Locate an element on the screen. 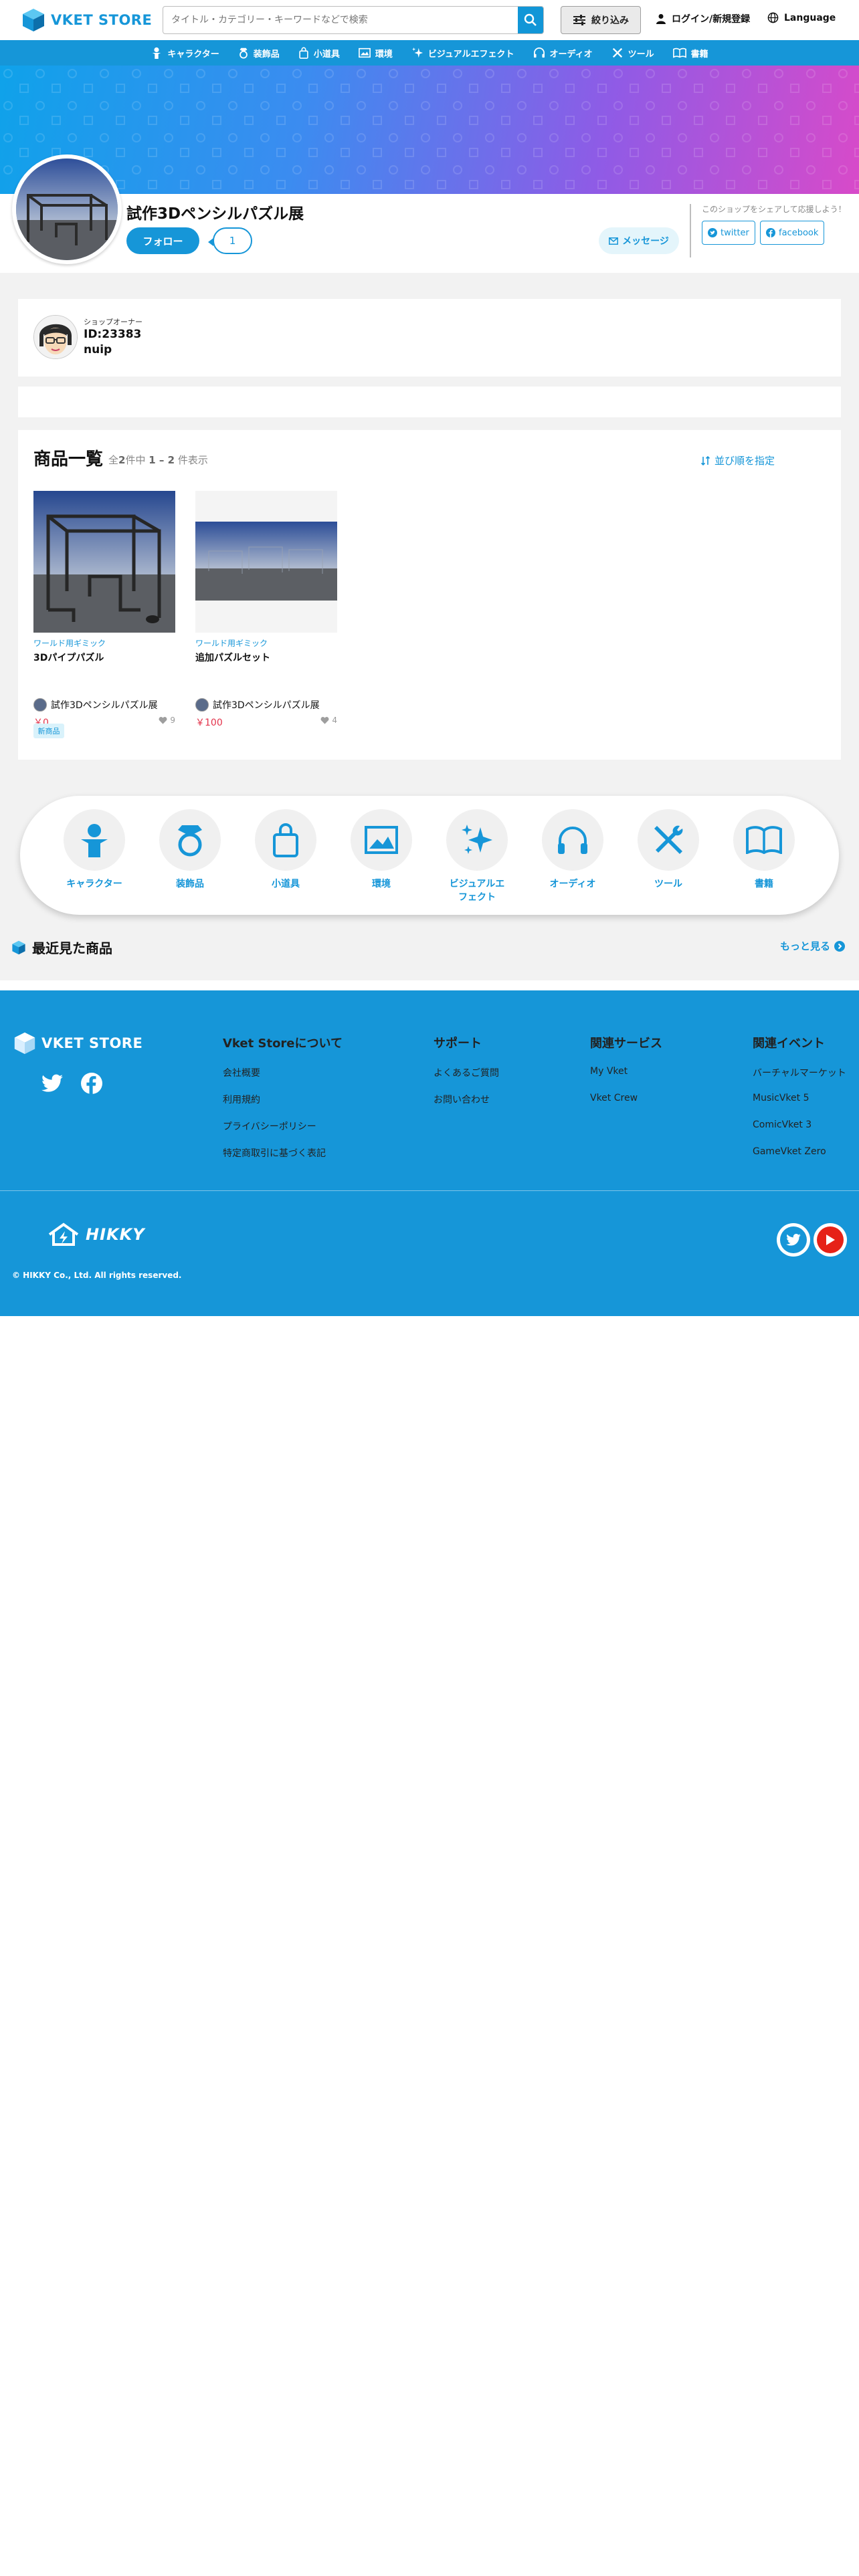 This screenshot has width=859, height=2576. footer-divider is located at coordinates (429, 1190).